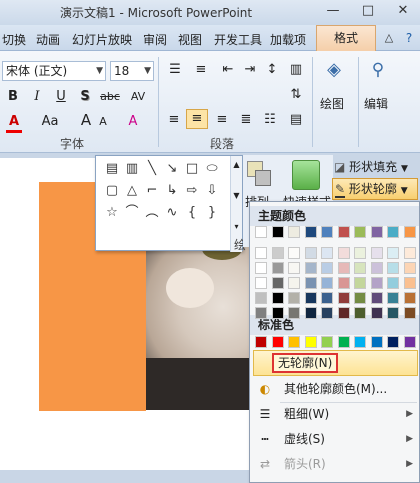 The image size is (420, 483). Describe the element at coordinates (110, 98) in the screenshot. I see `strikethrough-button: abc` at that location.